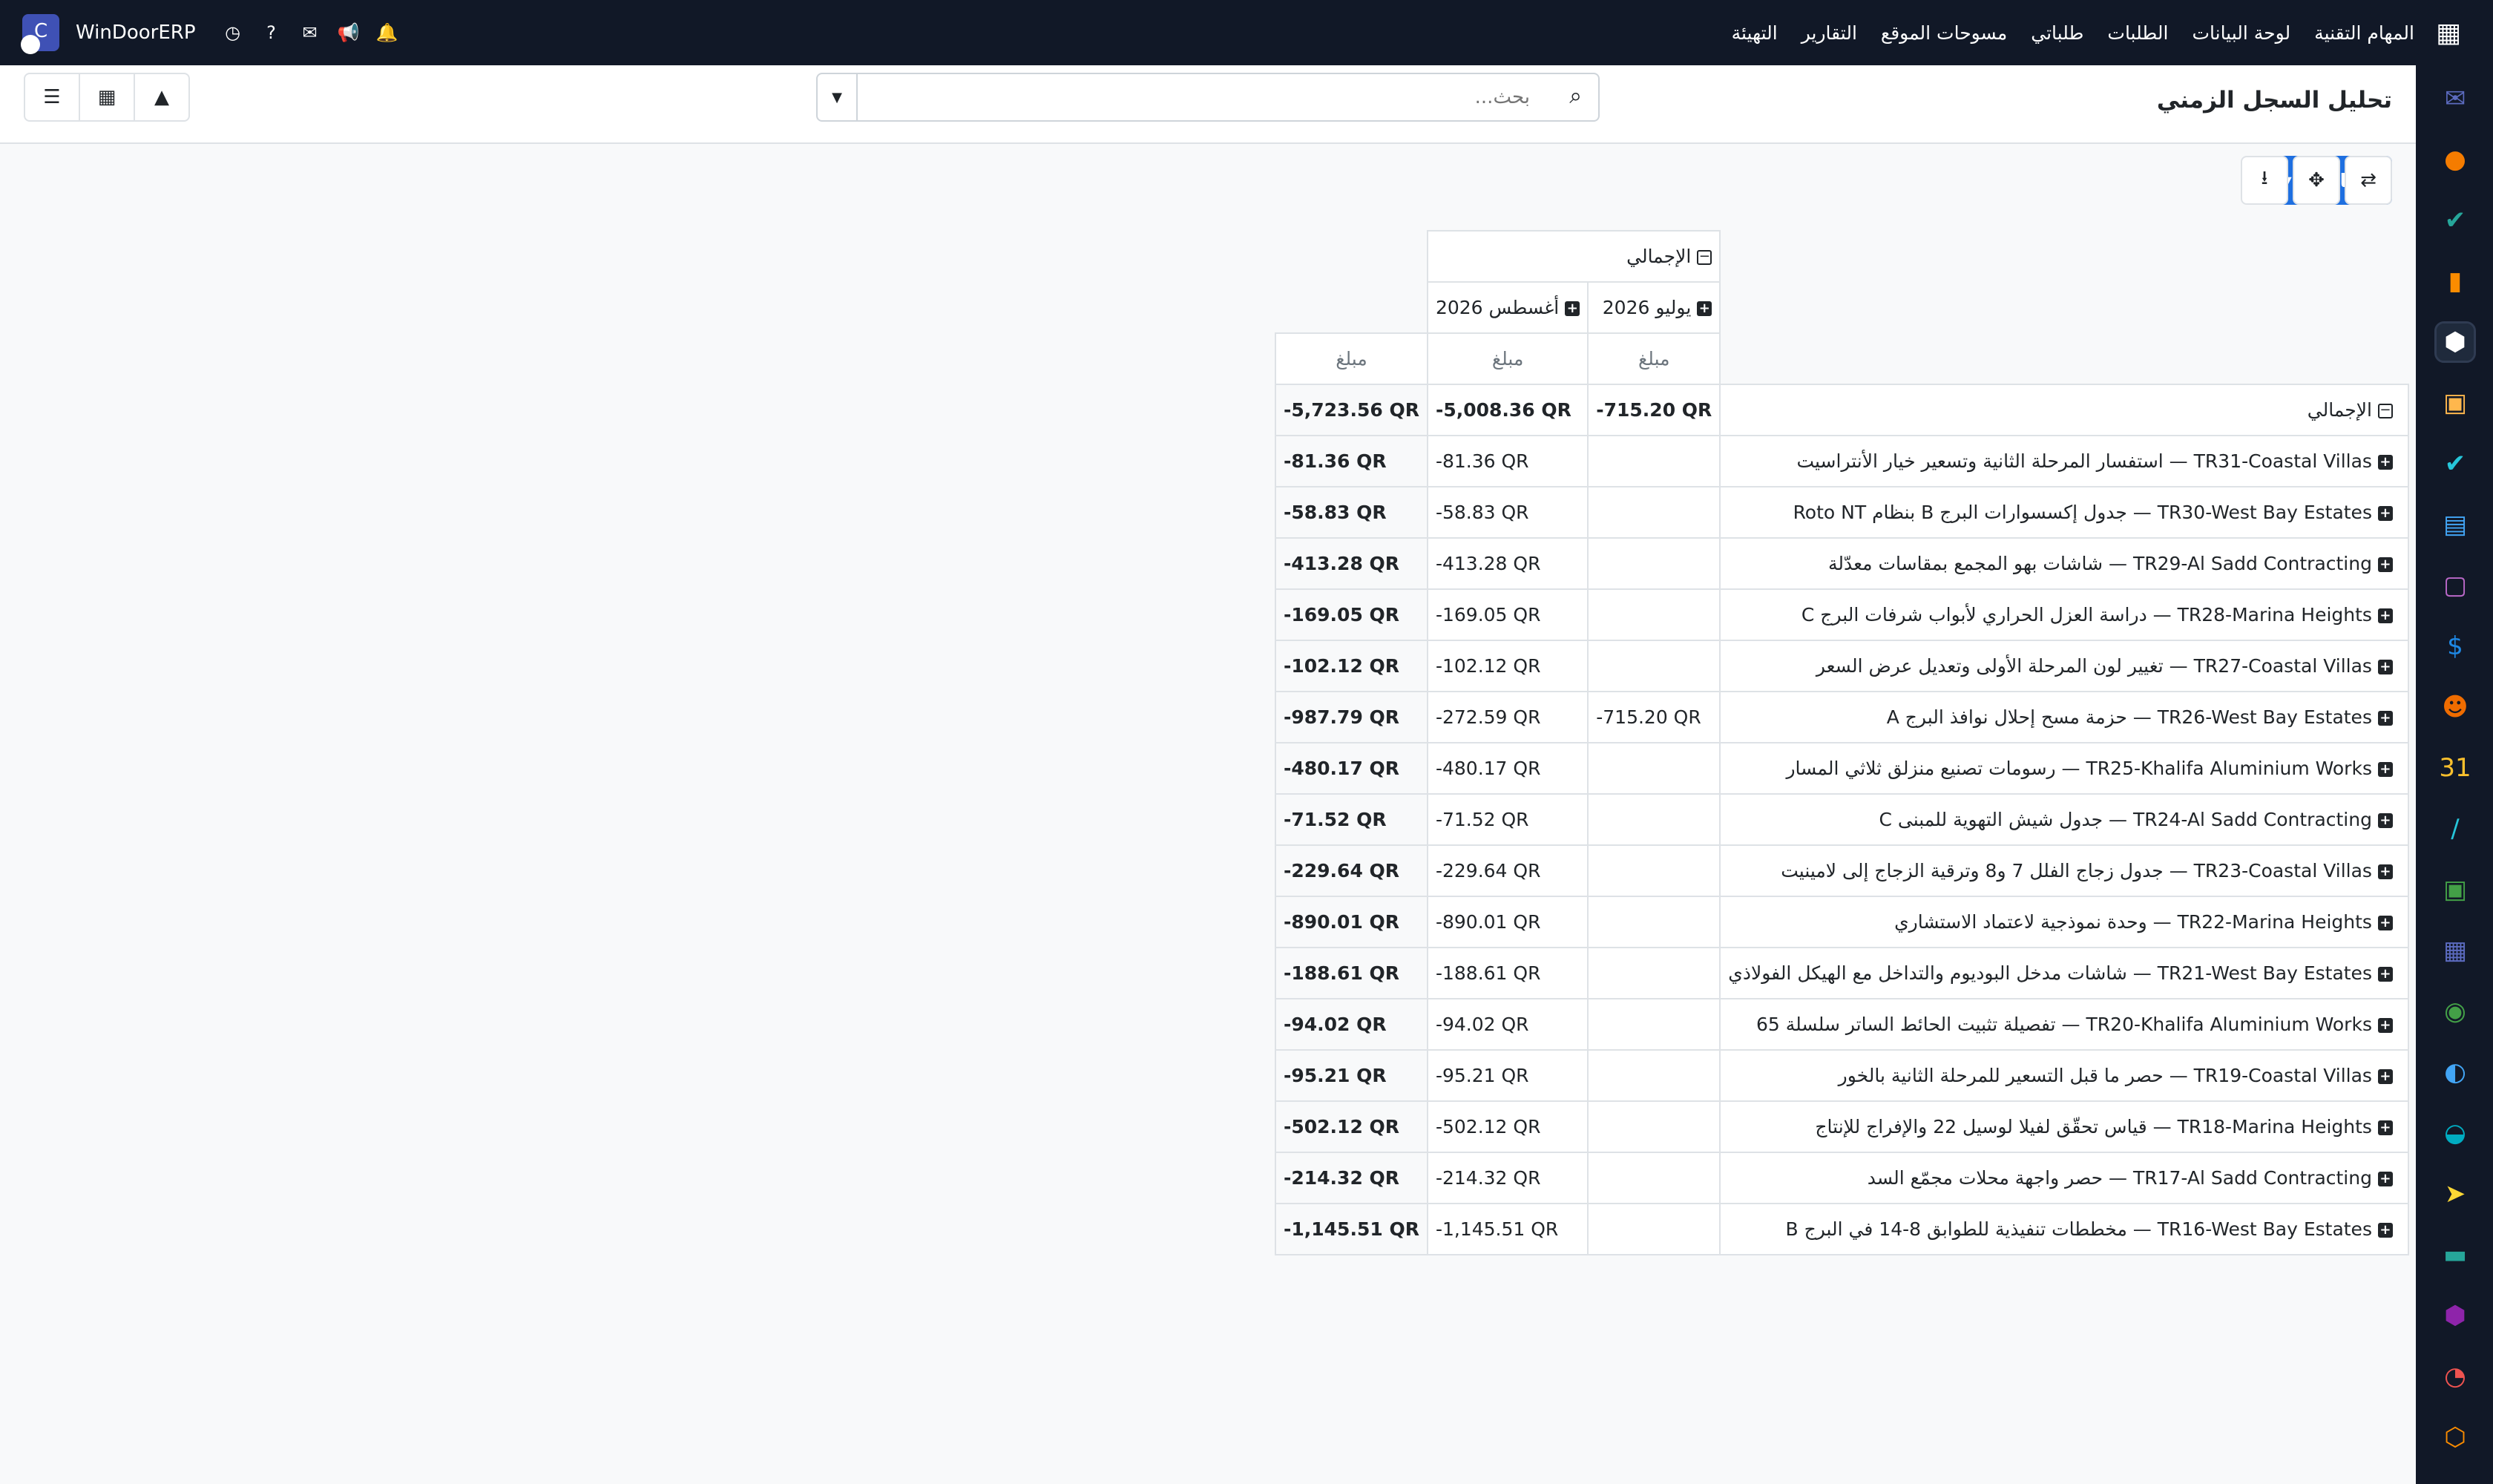 This screenshot has width=2493, height=1484. I want to click on flip-axis-icon: ⇄, so click(2368, 180).